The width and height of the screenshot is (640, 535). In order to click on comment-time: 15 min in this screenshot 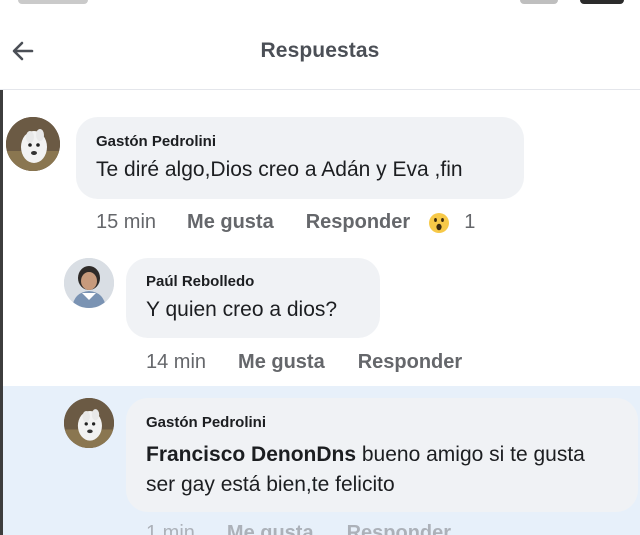, I will do `click(126, 222)`.